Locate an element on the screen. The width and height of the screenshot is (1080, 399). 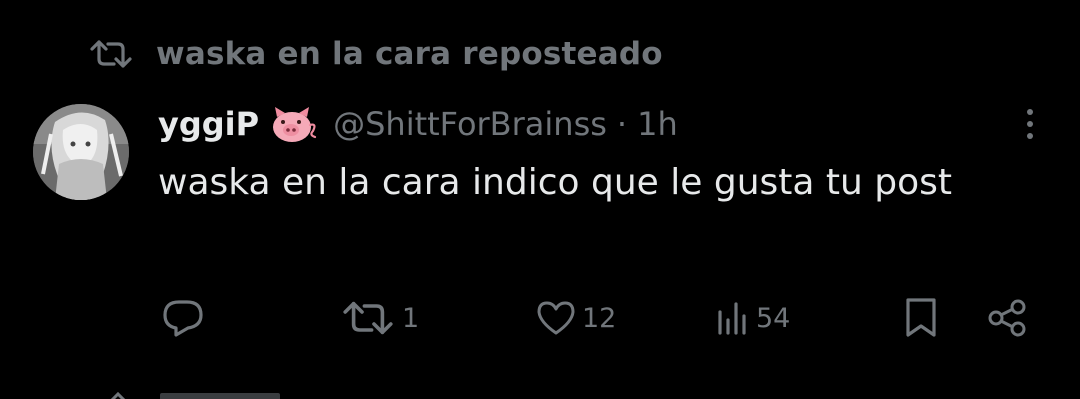
like-count: 12 is located at coordinates (599, 318).